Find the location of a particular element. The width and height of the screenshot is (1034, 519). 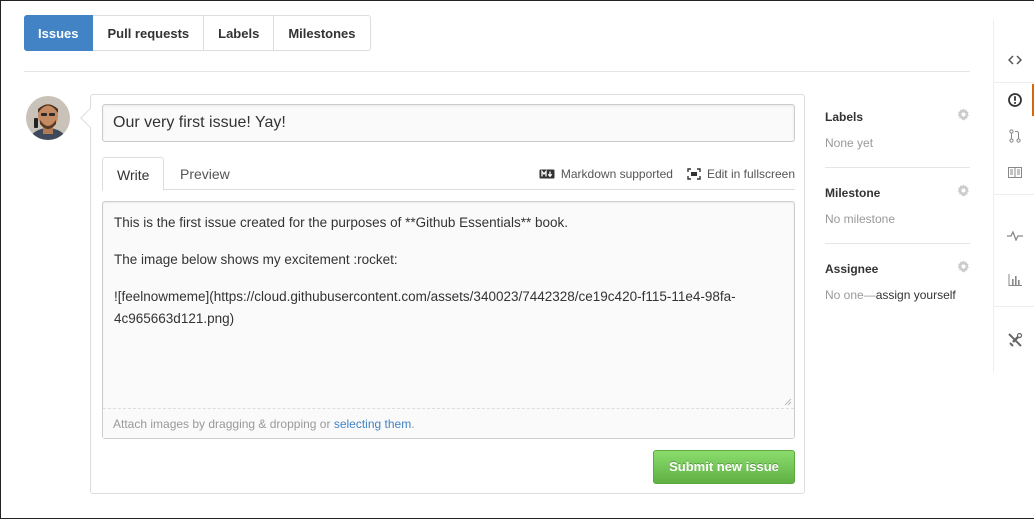

graph-icon is located at coordinates (1015, 280).